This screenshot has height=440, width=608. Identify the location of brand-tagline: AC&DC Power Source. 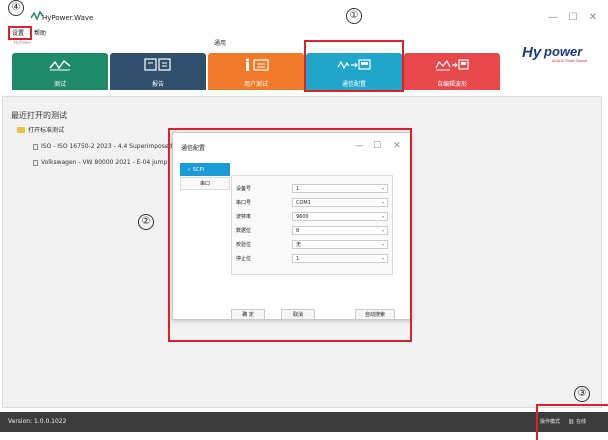
(569, 61).